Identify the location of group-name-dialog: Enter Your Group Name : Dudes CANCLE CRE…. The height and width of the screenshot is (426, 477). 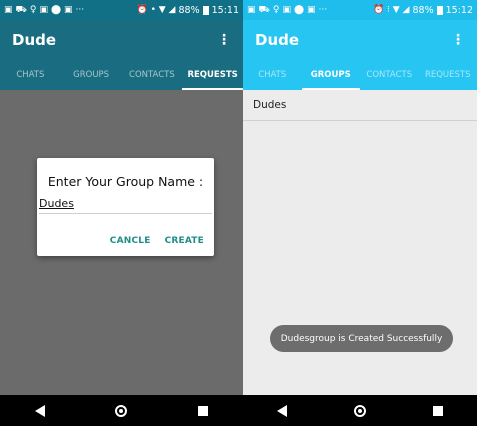
(125, 207).